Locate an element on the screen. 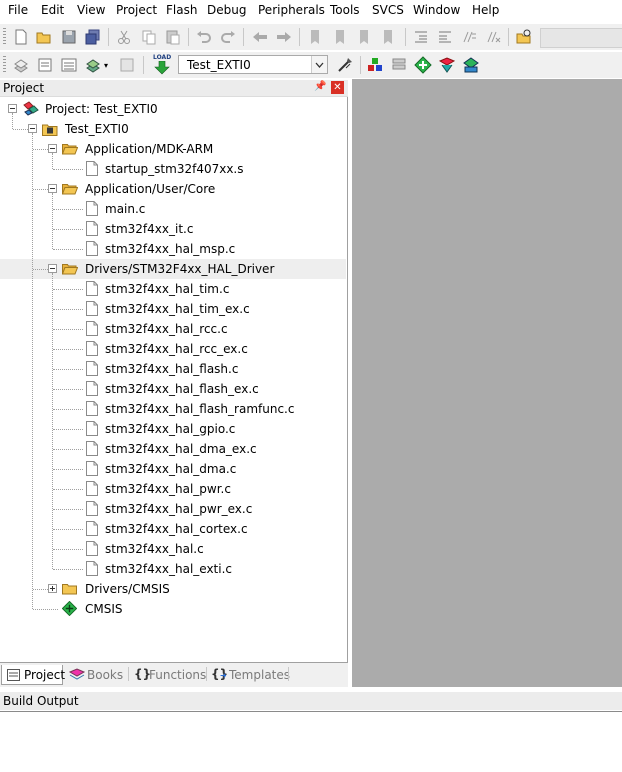  tree-item-label: stm32f4xx_hal.c is located at coordinates (154, 549).